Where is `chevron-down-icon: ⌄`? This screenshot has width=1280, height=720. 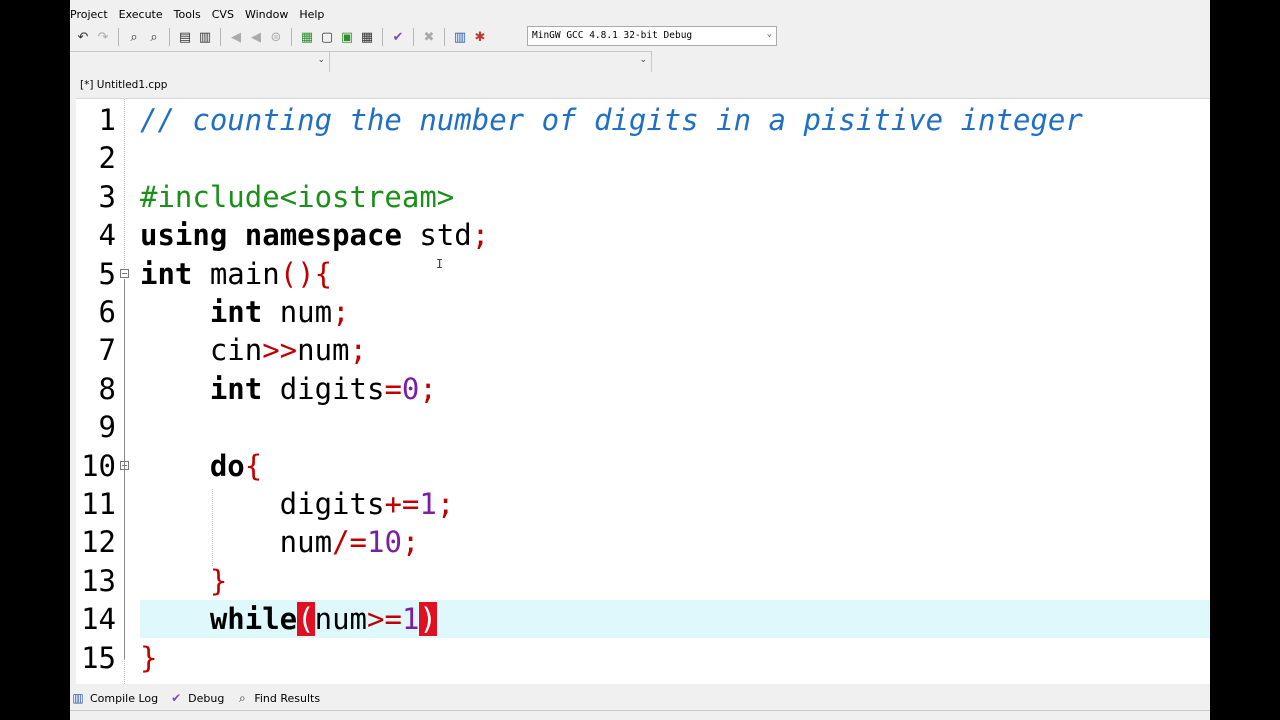
chevron-down-icon: ⌄ is located at coordinates (643, 60).